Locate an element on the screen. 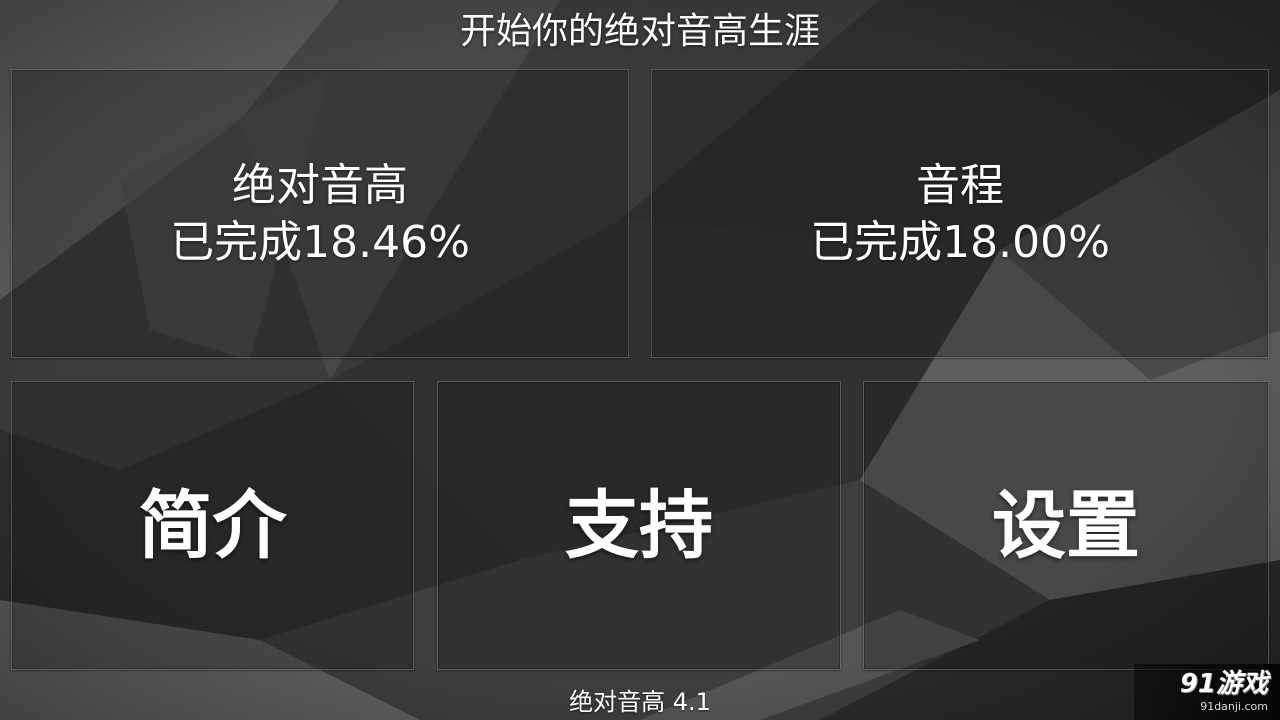  watermark-logo: 91游戏 91danji.com is located at coordinates (1207, 692).